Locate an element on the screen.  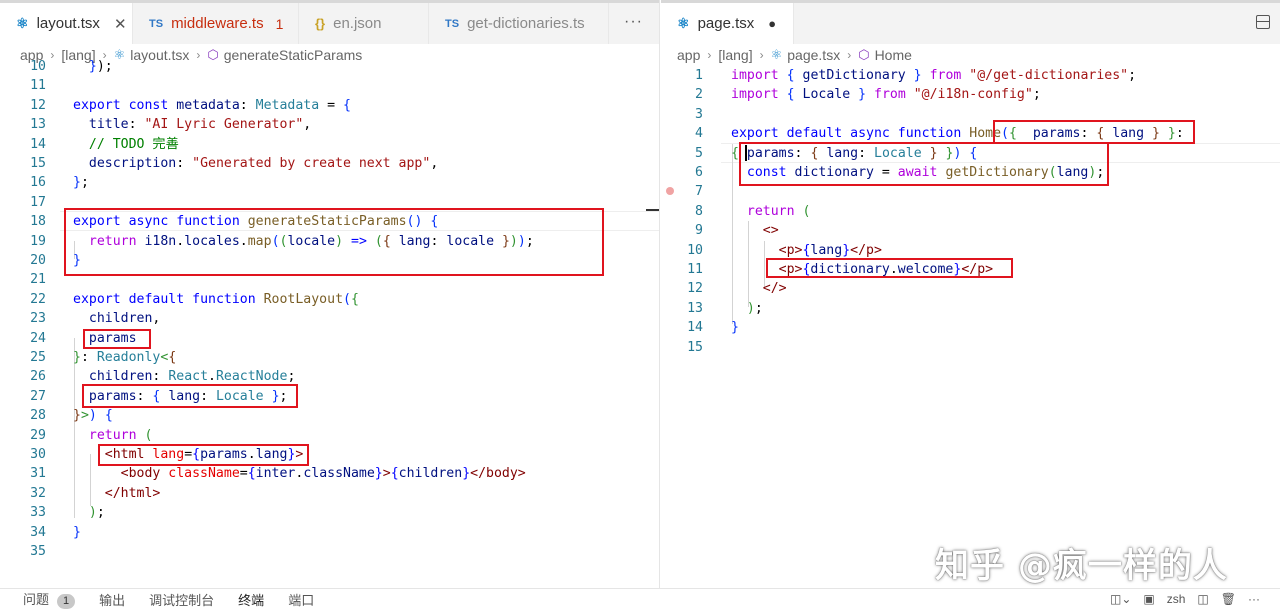
code-line: 12 export const metadata: Metadata = { is located at coordinates (329, 105).